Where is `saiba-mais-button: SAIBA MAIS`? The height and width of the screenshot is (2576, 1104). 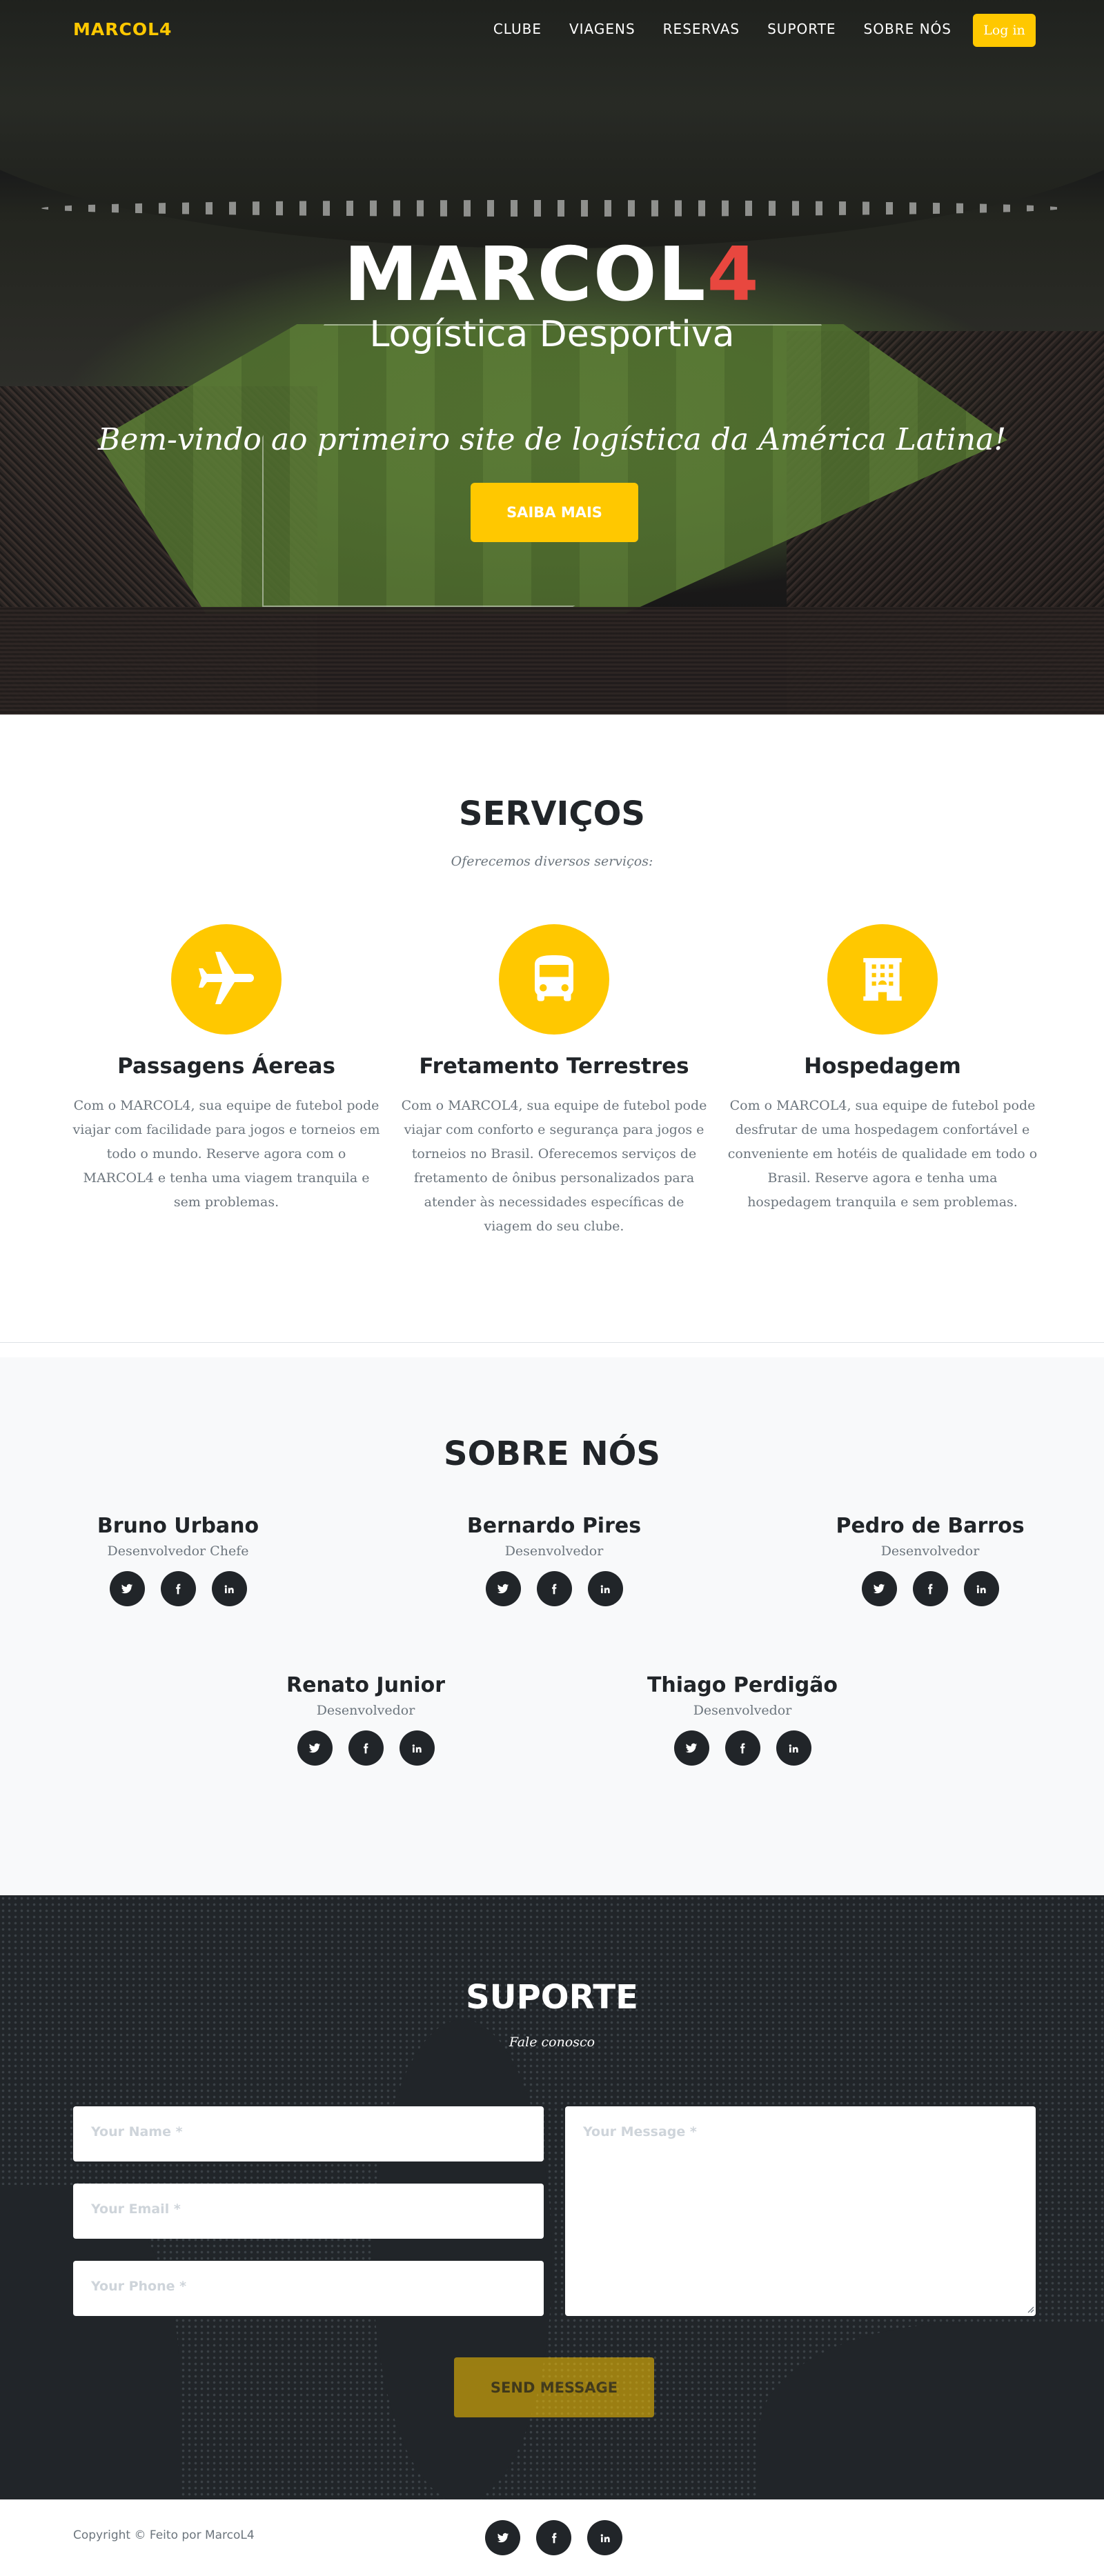
saiba-mais-button: SAIBA MAIS is located at coordinates (554, 512).